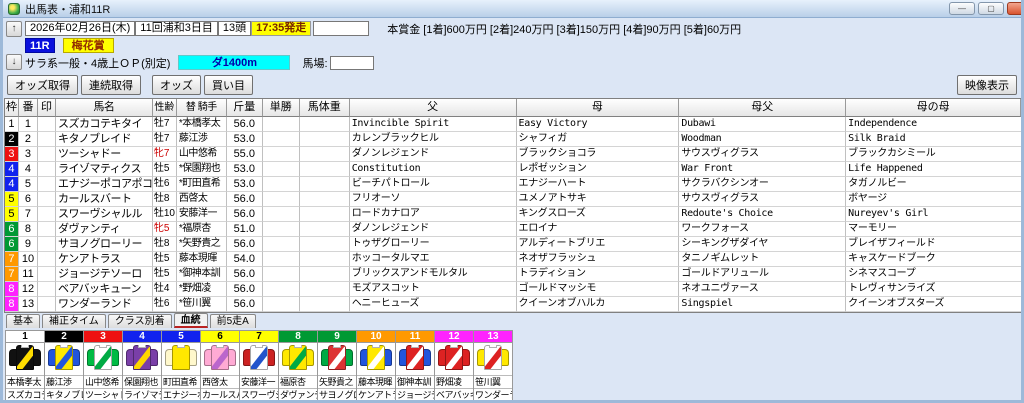 The image size is (1024, 403). I want to click on horse-name-cell: サヨノグローリー, so click(104, 244).